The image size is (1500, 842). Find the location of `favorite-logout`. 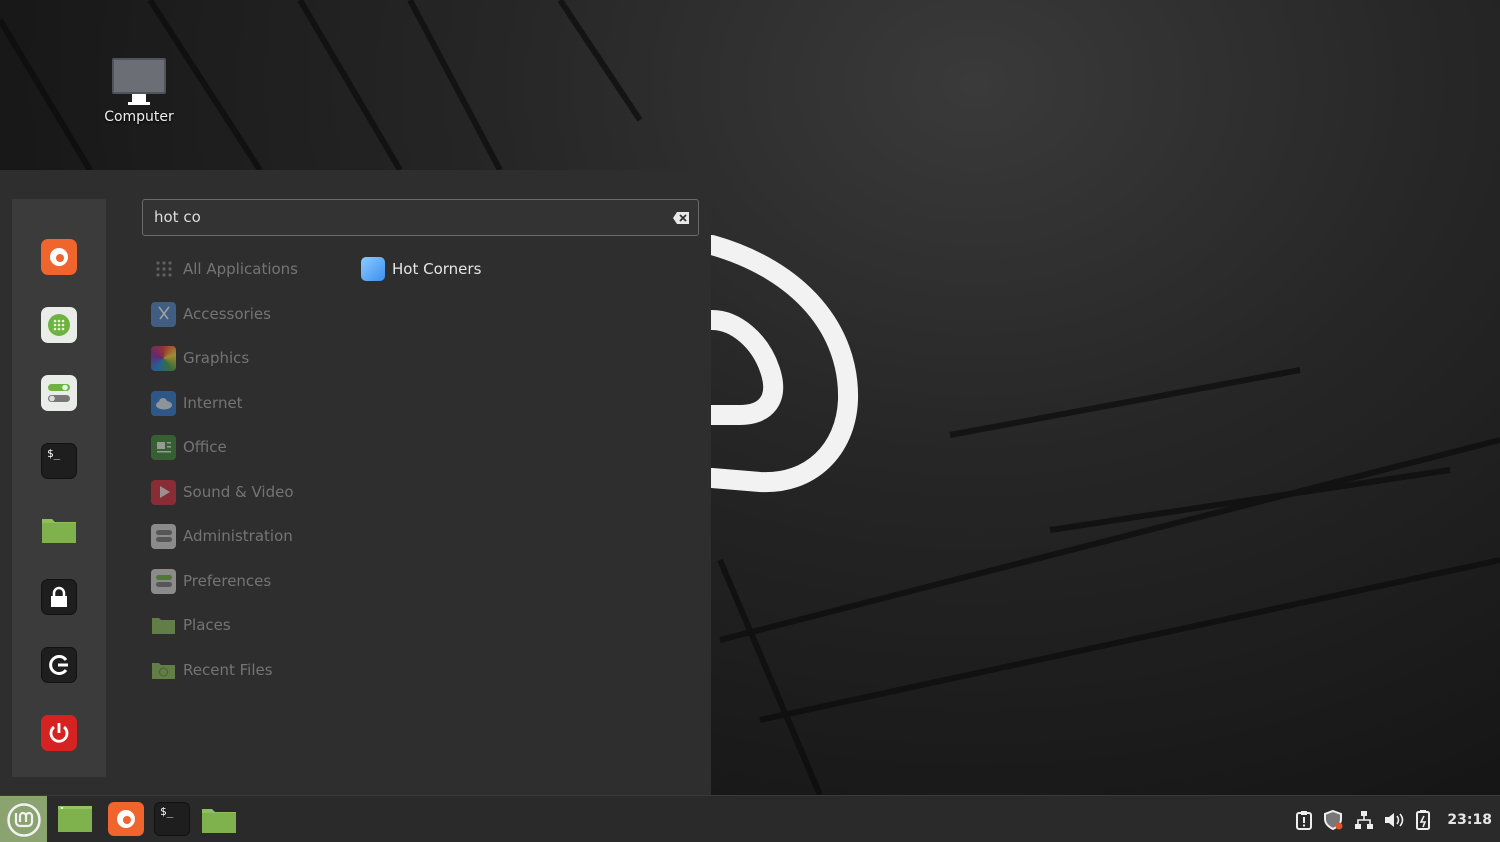

favorite-logout is located at coordinates (59, 665).